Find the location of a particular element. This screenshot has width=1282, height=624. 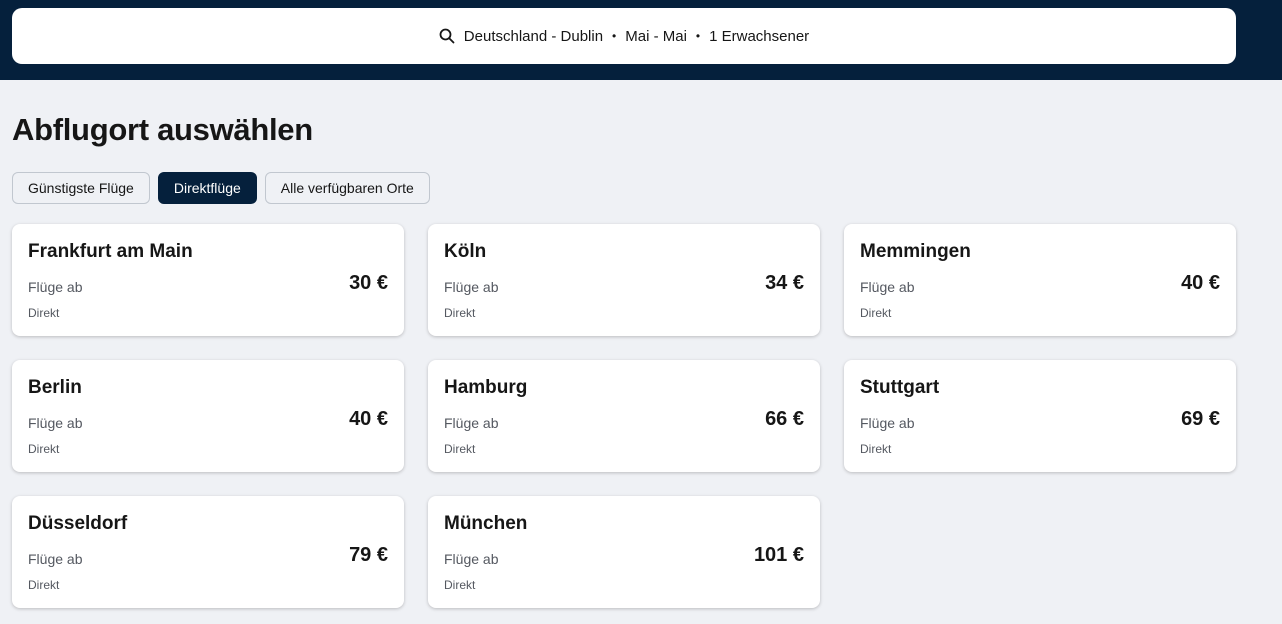

result-card: Düsseldorf Flüge ab 79 € Direkt is located at coordinates (208, 552).